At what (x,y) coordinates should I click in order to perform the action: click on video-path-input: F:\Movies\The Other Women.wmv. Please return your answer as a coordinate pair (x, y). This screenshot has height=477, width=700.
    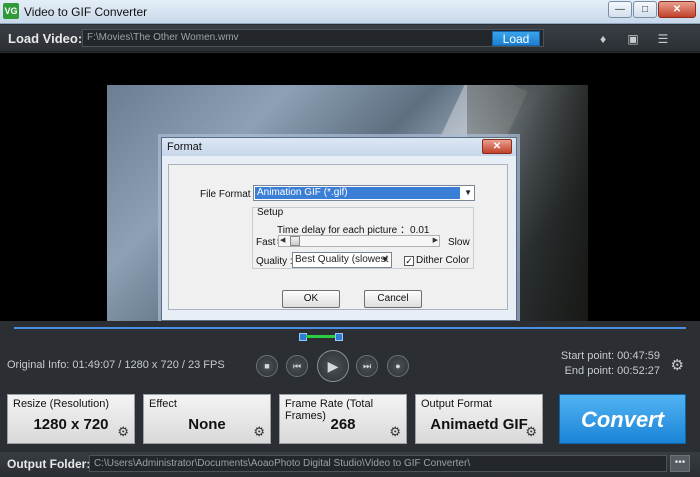
    Looking at the image, I should click on (313, 38).